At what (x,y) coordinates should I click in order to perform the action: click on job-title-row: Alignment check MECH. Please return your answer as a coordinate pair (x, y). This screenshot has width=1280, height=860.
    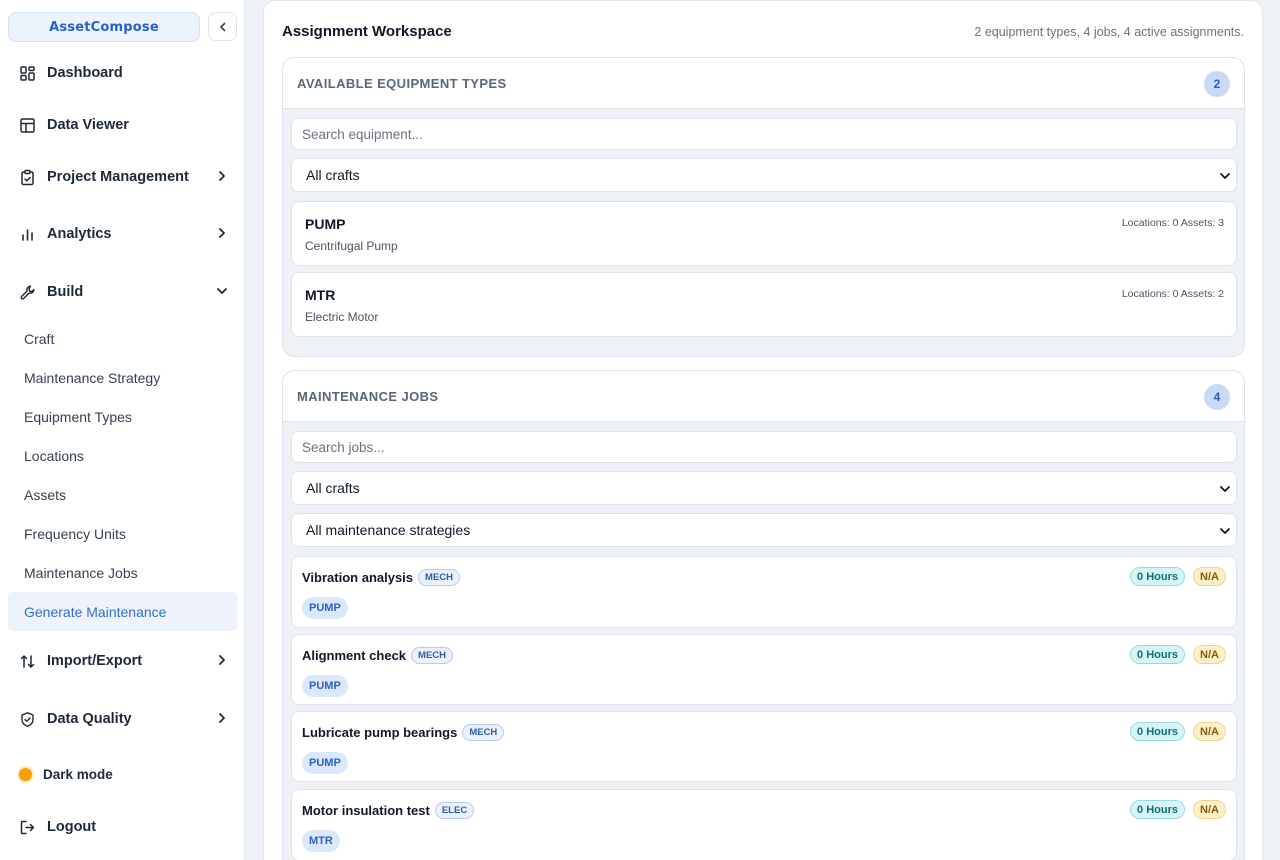
    Looking at the image, I should click on (378, 655).